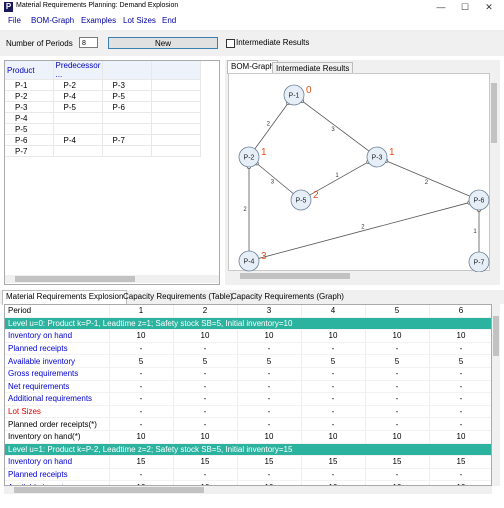 This screenshot has width=504, height=508. I want to click on table-row: P-5, so click(103, 129).